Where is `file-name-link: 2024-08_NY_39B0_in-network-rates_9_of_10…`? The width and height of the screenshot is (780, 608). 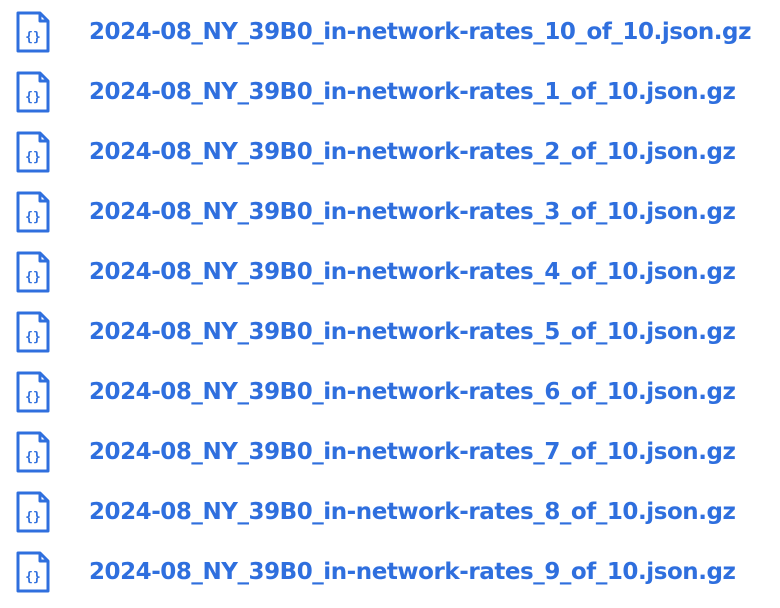
file-name-link: 2024-08_NY_39B0_in-network-rates_9_of_10… is located at coordinates (412, 572).